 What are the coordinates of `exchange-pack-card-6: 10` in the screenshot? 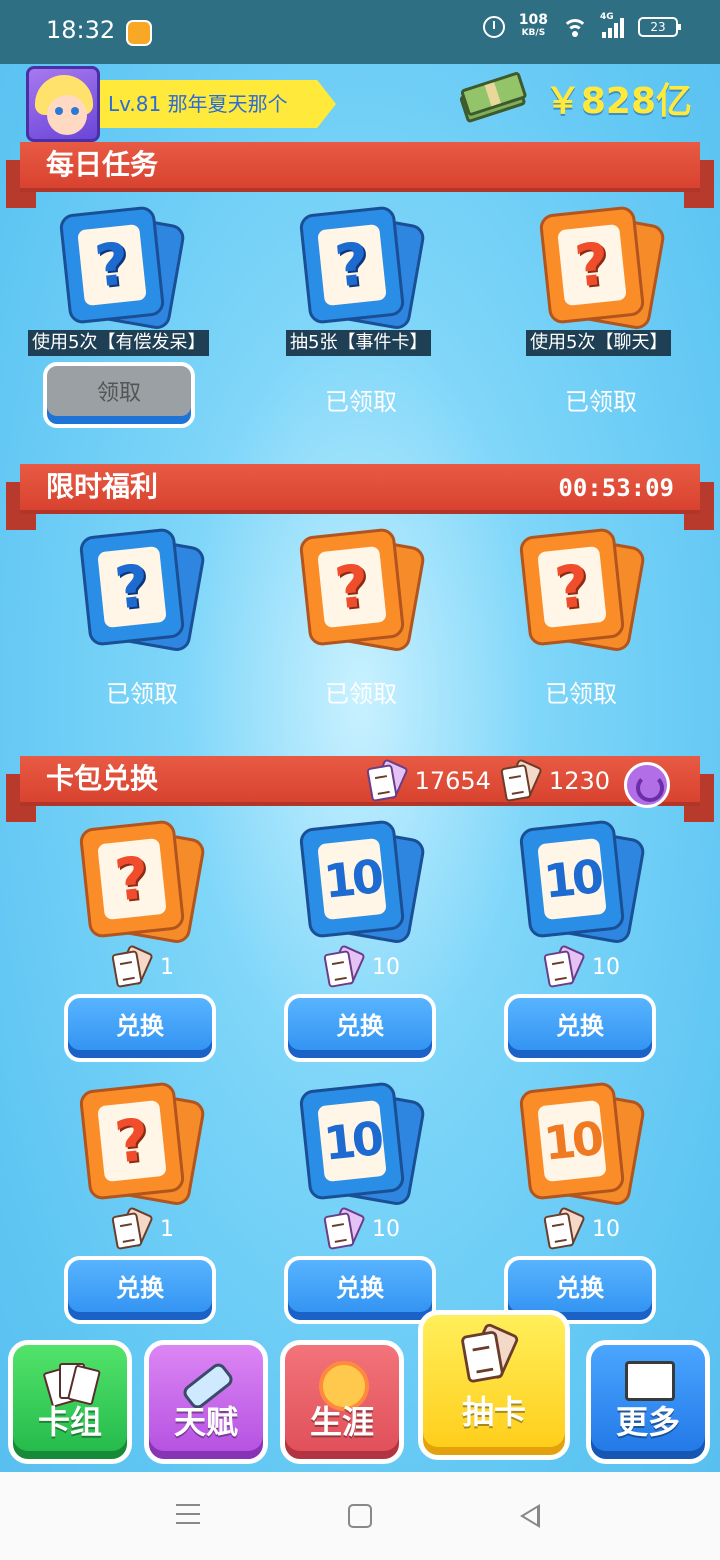 It's located at (582, 1144).